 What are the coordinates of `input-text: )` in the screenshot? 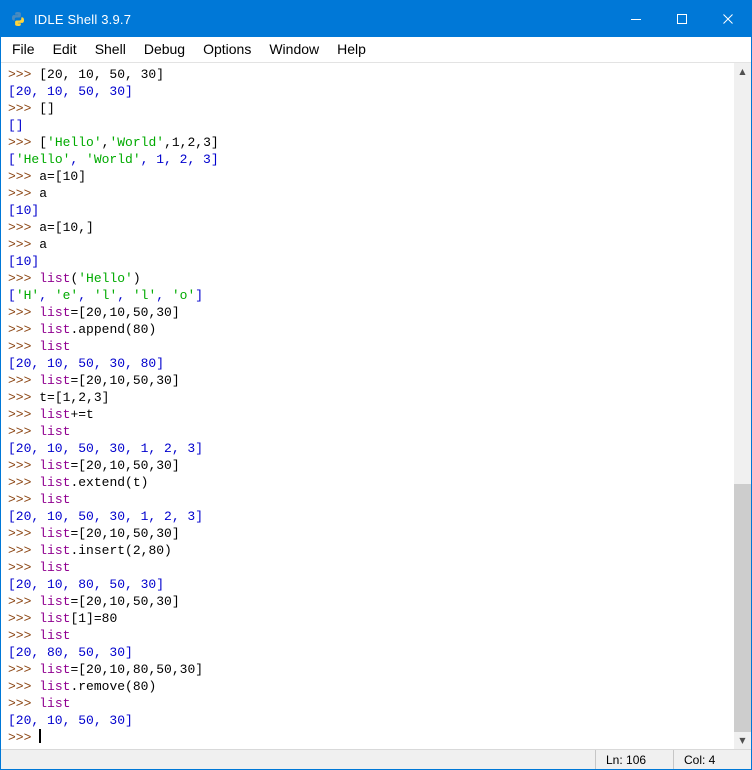 It's located at (136, 278).